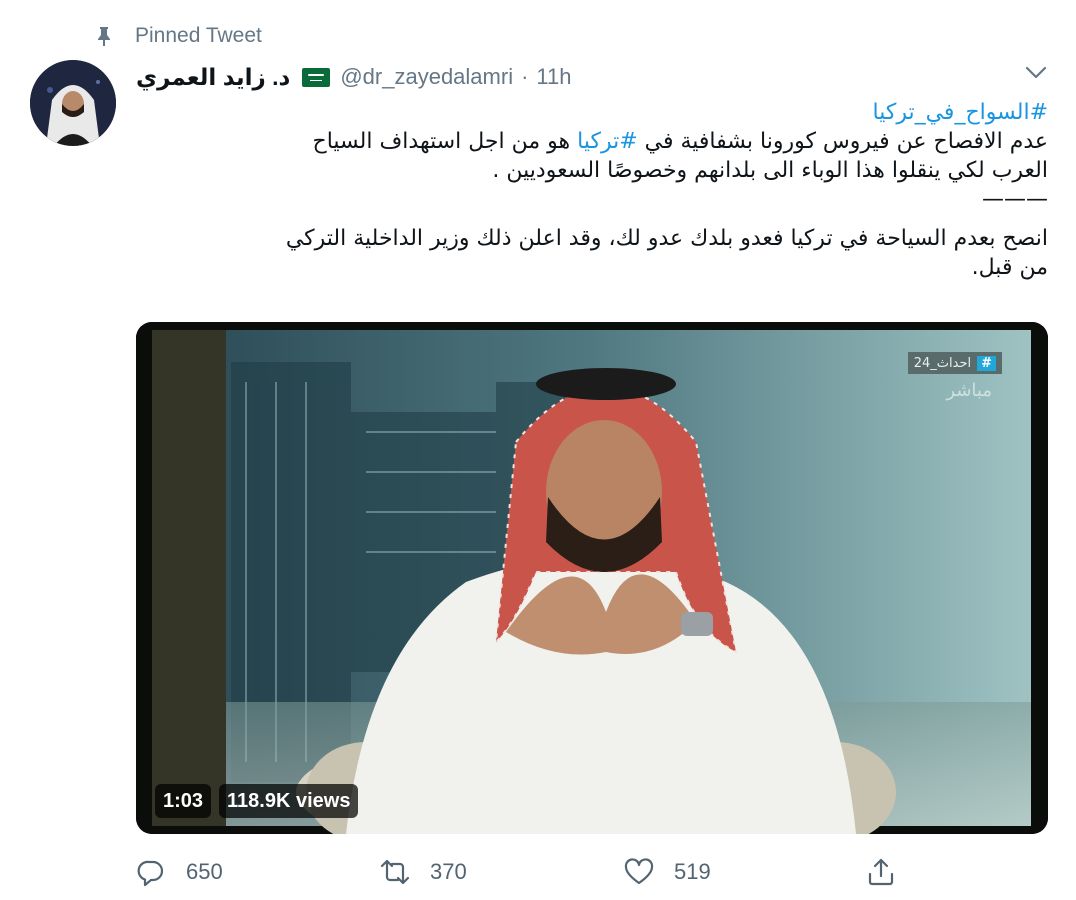  Describe the element at coordinates (607, 141) in the screenshot. I see `hashtag-link: #تركيا` at that location.